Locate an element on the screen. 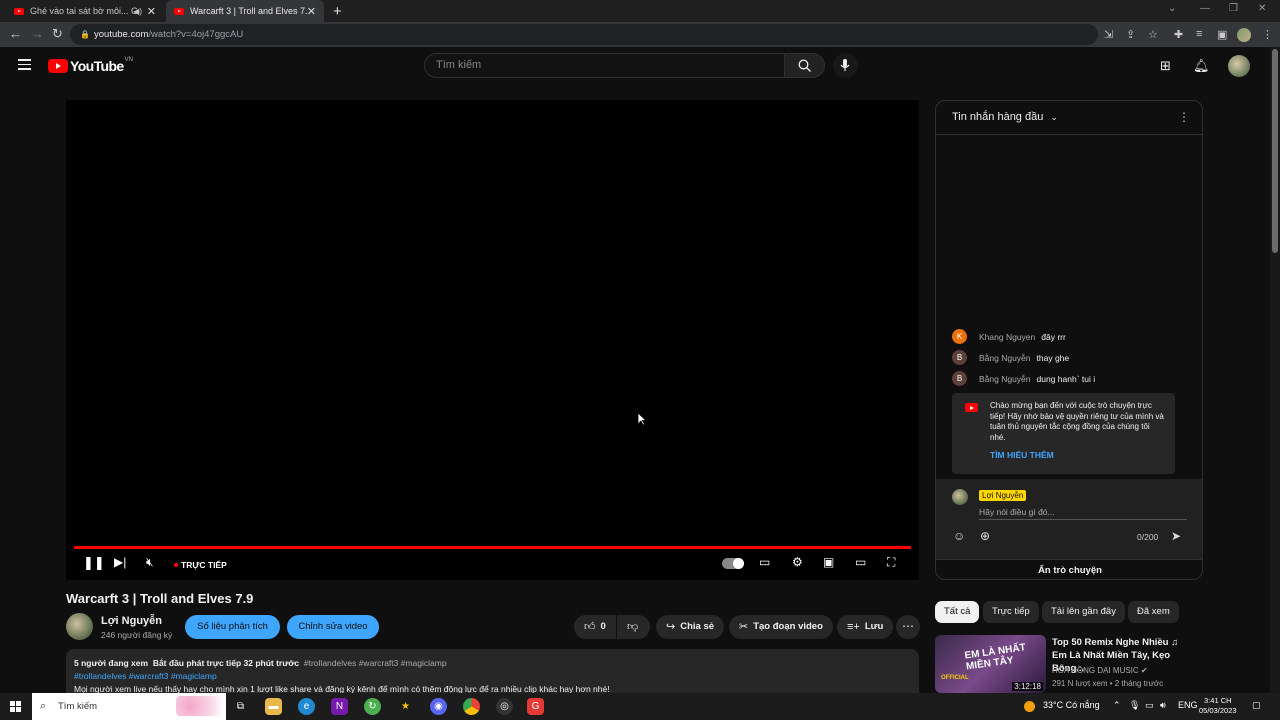  share-page-icon: ⇪ is located at coordinates (1130, 34).